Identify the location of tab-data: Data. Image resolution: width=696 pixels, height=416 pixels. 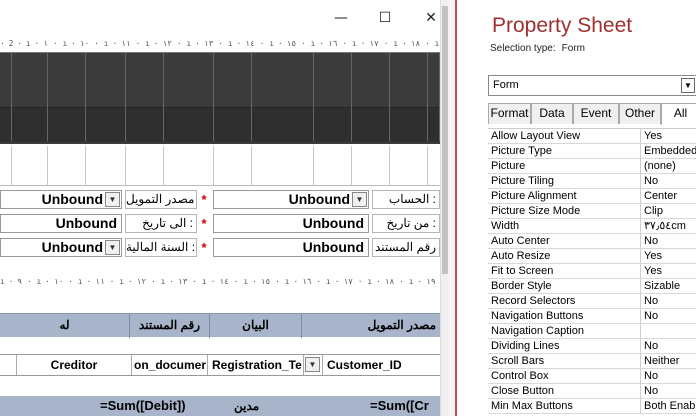
(552, 113).